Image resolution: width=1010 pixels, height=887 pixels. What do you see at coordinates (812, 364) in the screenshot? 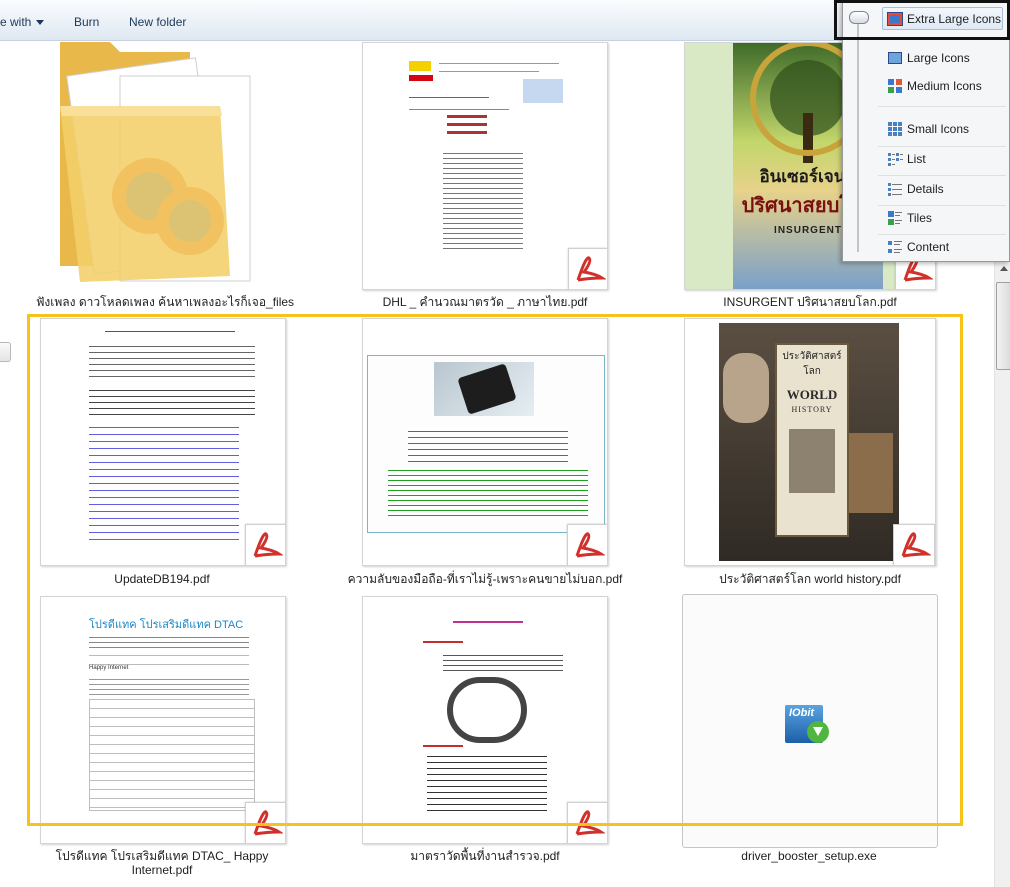
I see `book-title-thai: ประวัติศาสตร์โลก` at bounding box center [812, 364].